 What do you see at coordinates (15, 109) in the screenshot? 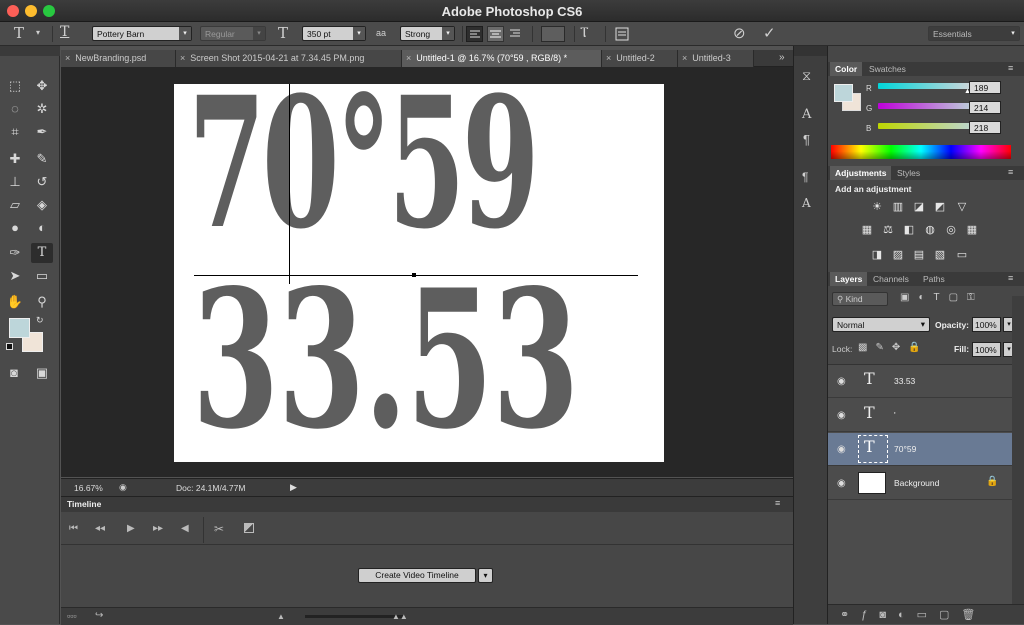
I see `lasso-tool-icon: ◌` at bounding box center [15, 109].